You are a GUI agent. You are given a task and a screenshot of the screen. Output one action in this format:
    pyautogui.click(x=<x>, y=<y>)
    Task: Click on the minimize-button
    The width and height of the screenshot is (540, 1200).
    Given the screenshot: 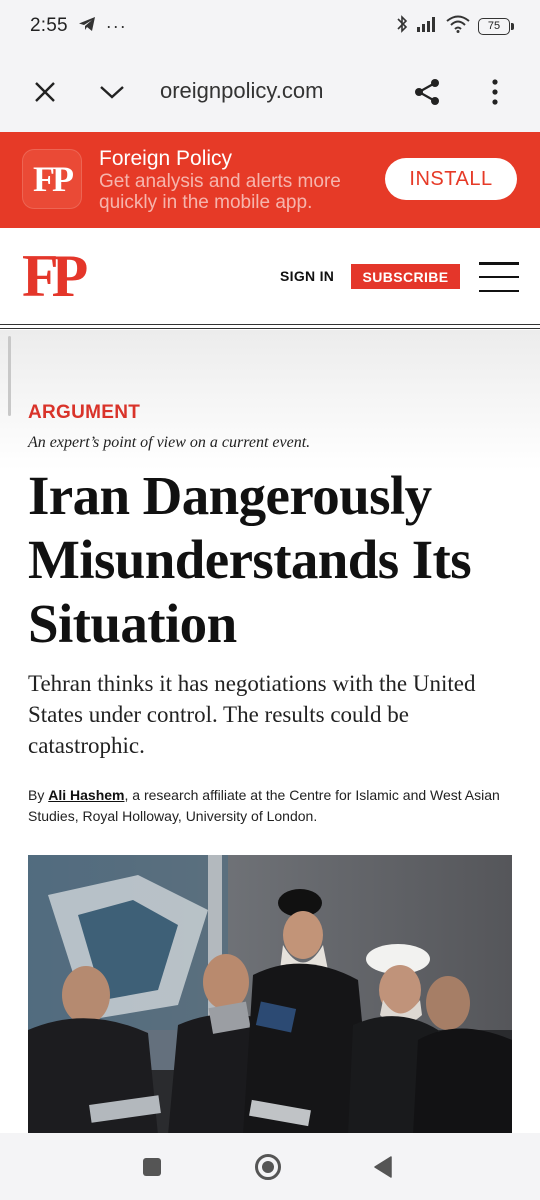 What is the action you would take?
    pyautogui.click(x=112, y=92)
    